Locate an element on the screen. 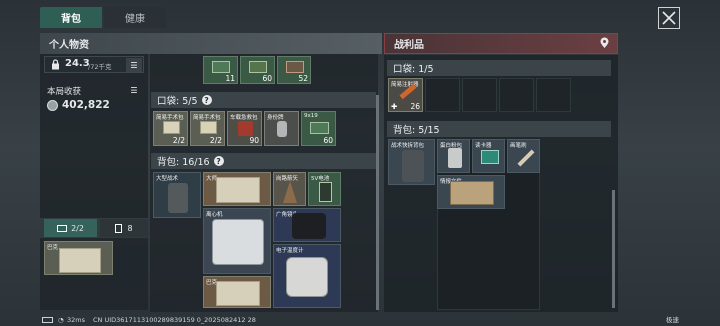  loot-item-3-name: 读卡器 is located at coordinates (483, 146).